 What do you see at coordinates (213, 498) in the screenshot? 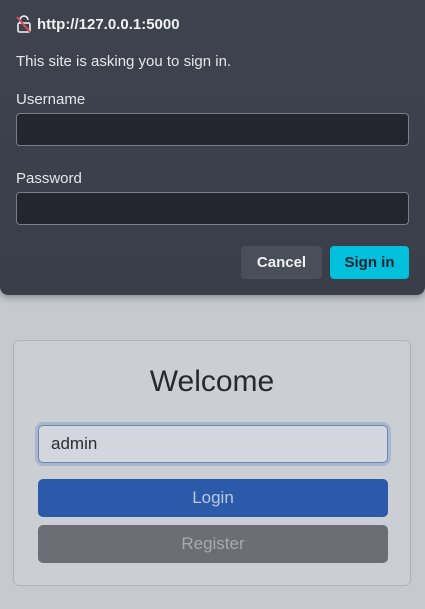
I see `login-button: Login` at bounding box center [213, 498].